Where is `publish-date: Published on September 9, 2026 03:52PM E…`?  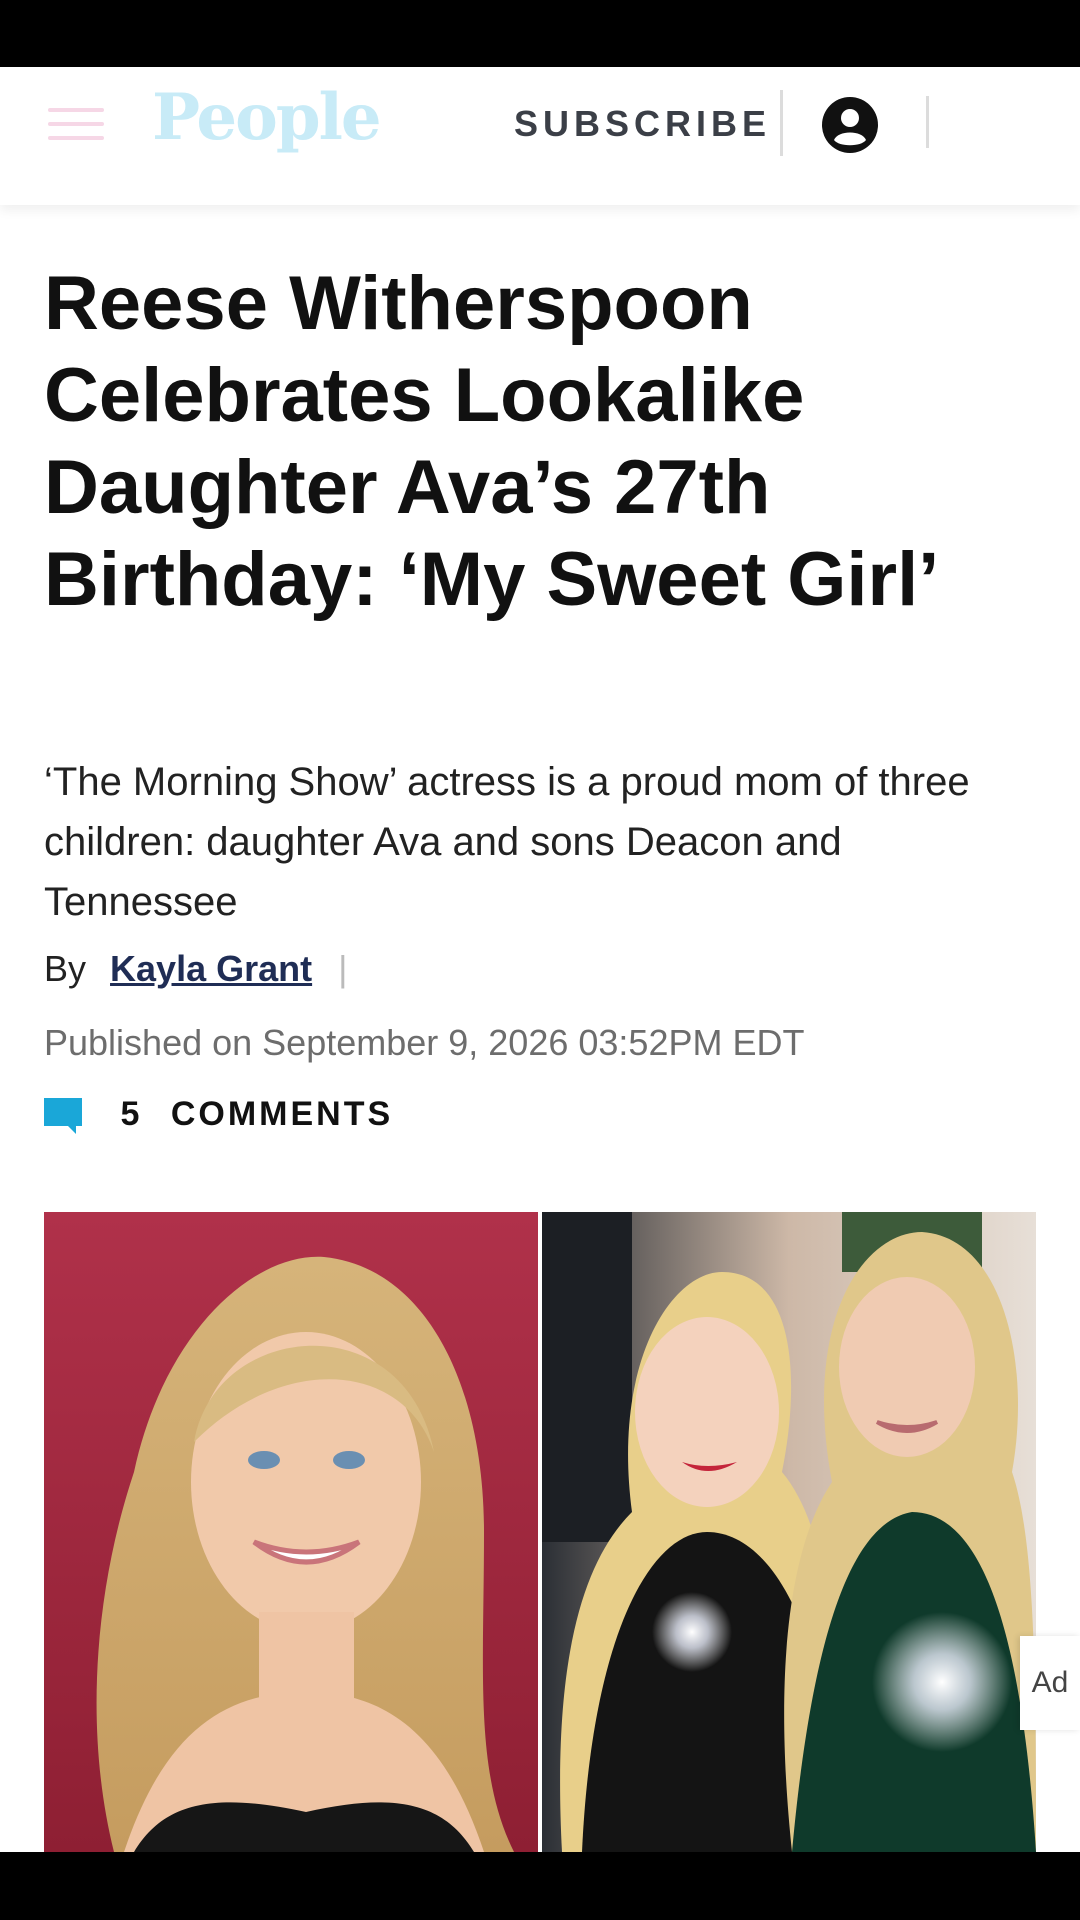 publish-date: Published on September 9, 2026 03:52PM E… is located at coordinates (424, 1042).